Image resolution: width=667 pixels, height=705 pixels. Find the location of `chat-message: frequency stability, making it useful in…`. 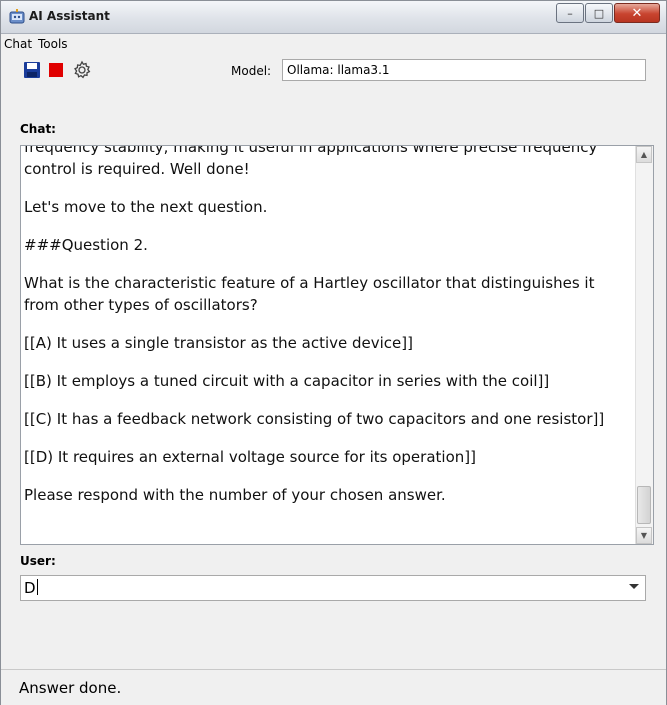

chat-message: frequency stability, making it useful in… is located at coordinates (313, 161).